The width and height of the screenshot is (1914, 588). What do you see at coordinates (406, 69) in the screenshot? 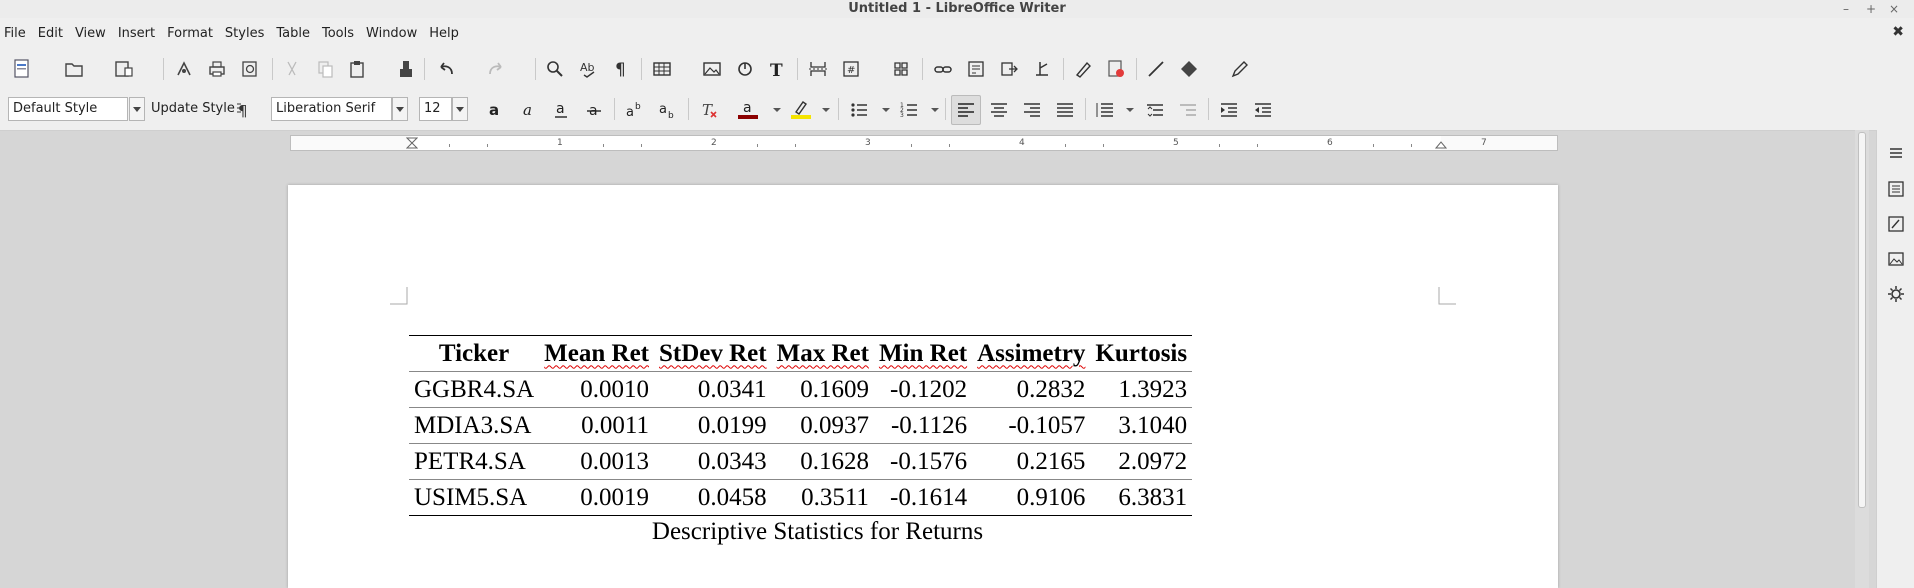
I see `clone-formatting-icon` at bounding box center [406, 69].